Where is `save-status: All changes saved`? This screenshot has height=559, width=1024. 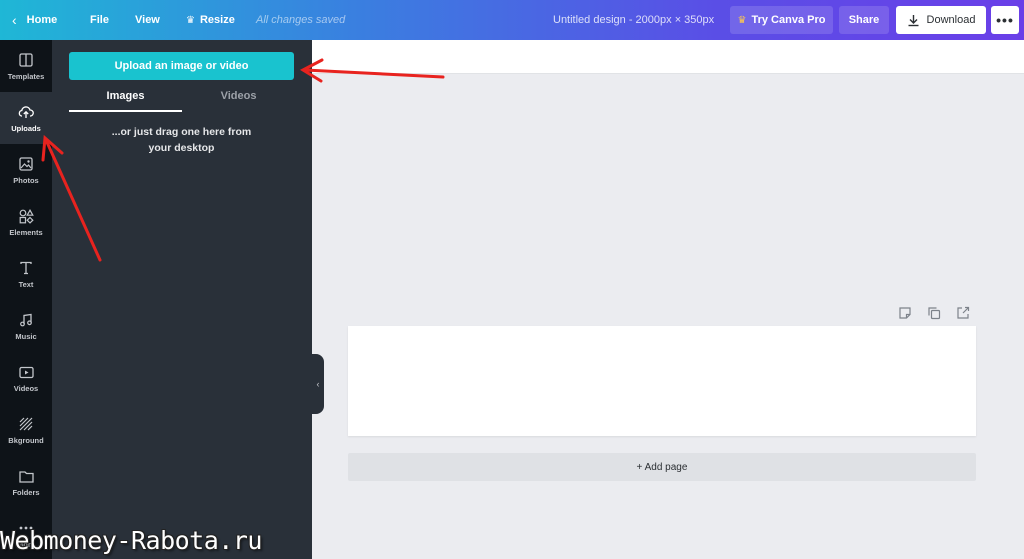 save-status: All changes saved is located at coordinates (301, 20).